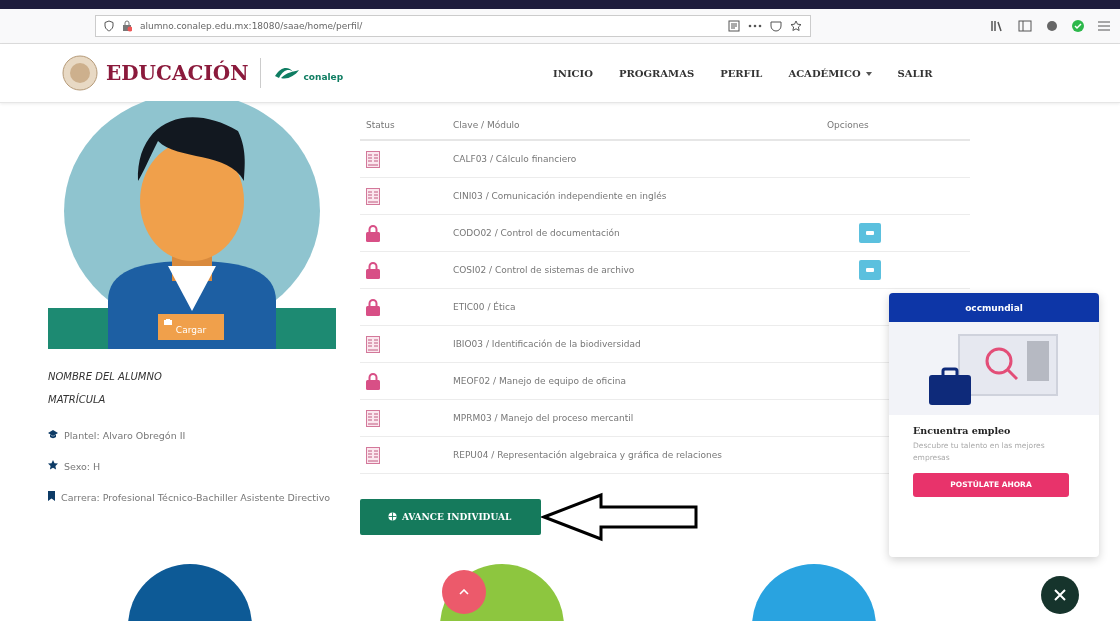 This screenshot has height=621, width=1120. What do you see at coordinates (573, 73) in the screenshot?
I see `nav-link: INICIO` at bounding box center [573, 73].